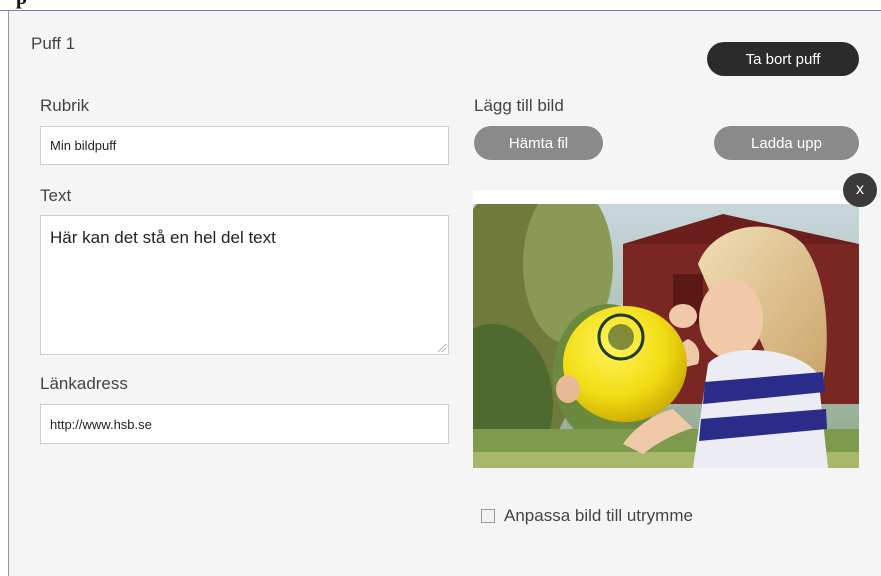 The height and width of the screenshot is (576, 881). I want to click on remove-puff-button: Ta bort puff, so click(783, 59).